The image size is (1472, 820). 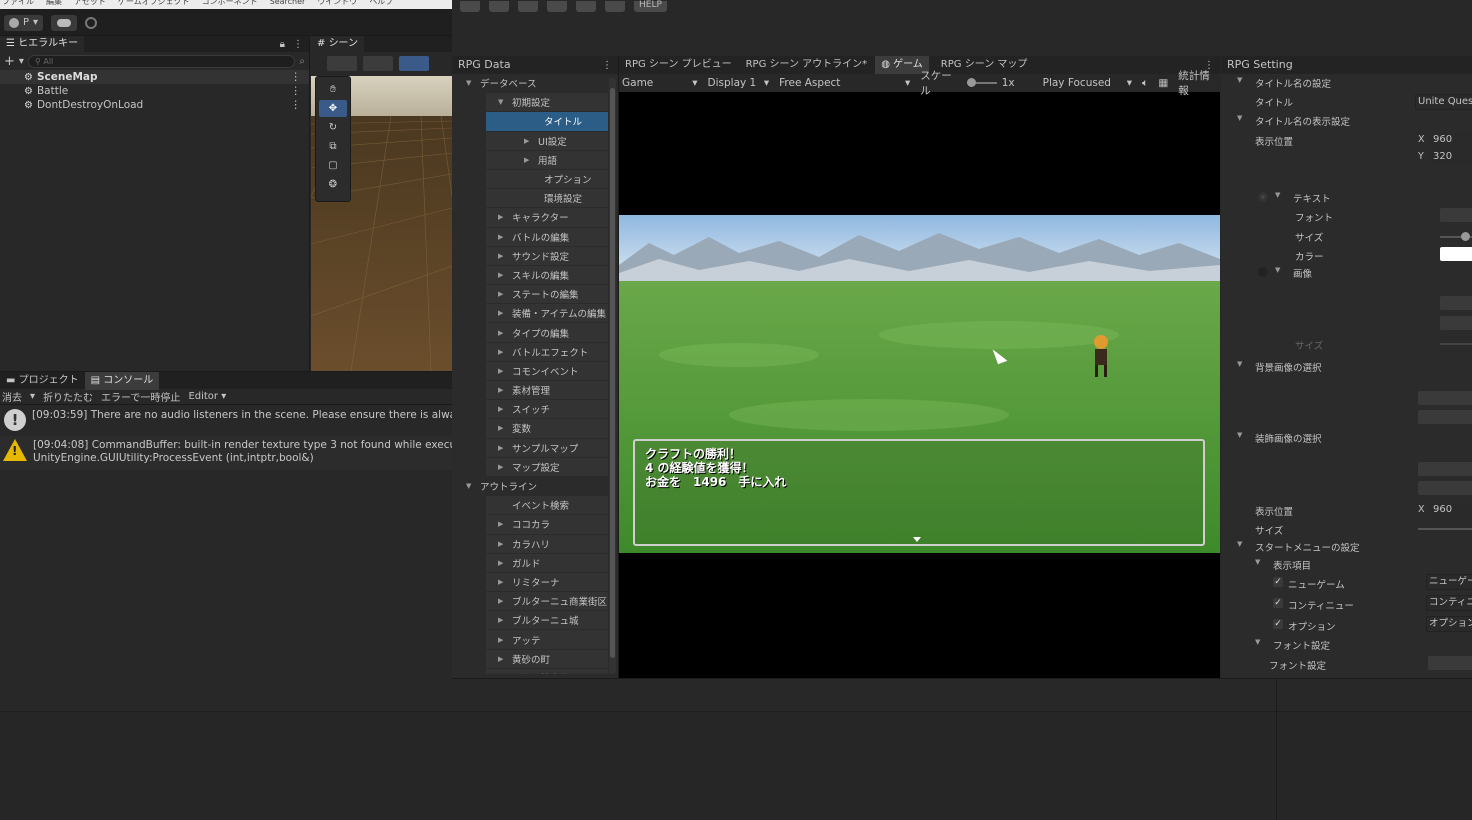 I want to click on tab-rpg-data: RPG Data, so click(x=484, y=65).